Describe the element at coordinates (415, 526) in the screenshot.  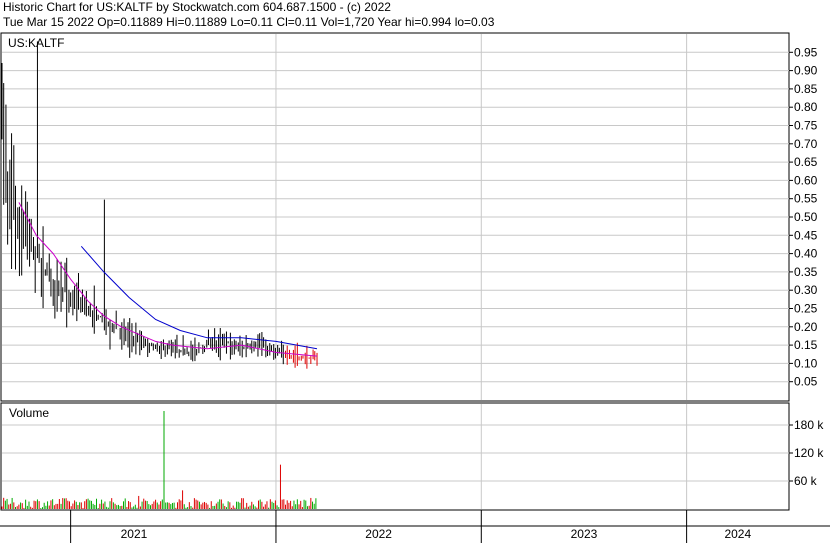
I see `time-axis: 2021 2022 2023 2024` at that location.